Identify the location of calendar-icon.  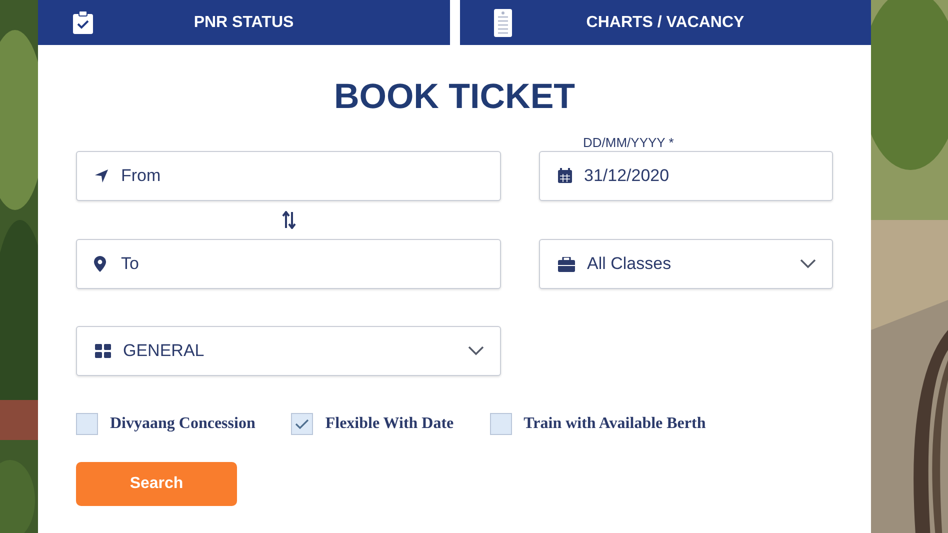
(565, 176).